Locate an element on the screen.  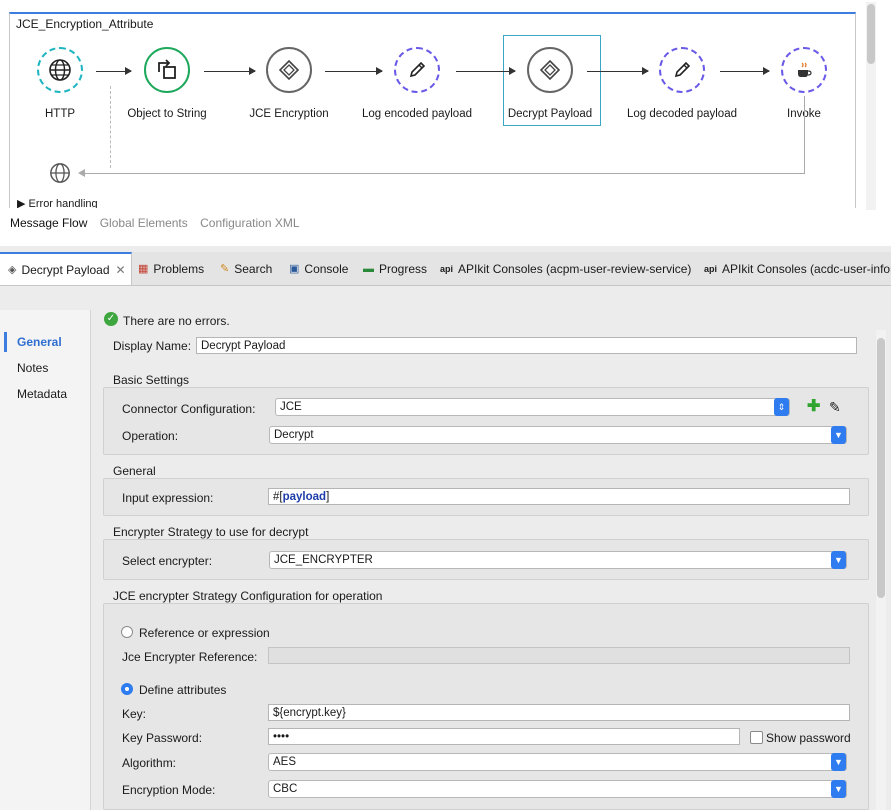
node-label: Decrypt Payload is located at coordinates (550, 114).